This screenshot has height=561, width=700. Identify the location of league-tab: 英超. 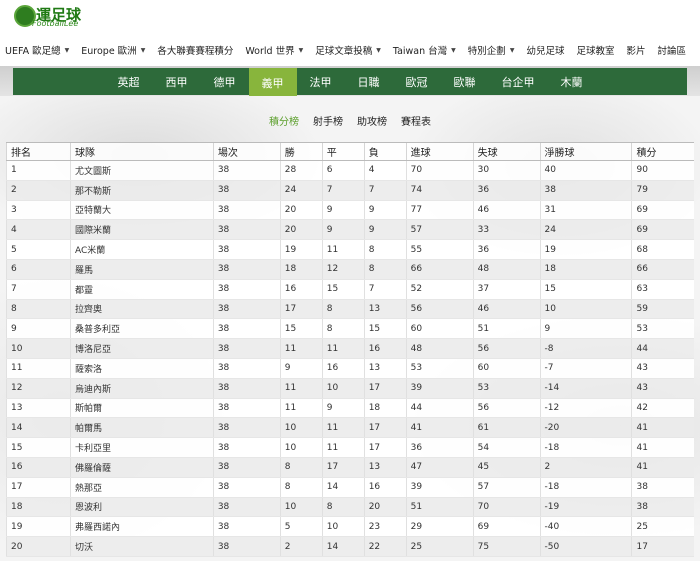
(129, 81).